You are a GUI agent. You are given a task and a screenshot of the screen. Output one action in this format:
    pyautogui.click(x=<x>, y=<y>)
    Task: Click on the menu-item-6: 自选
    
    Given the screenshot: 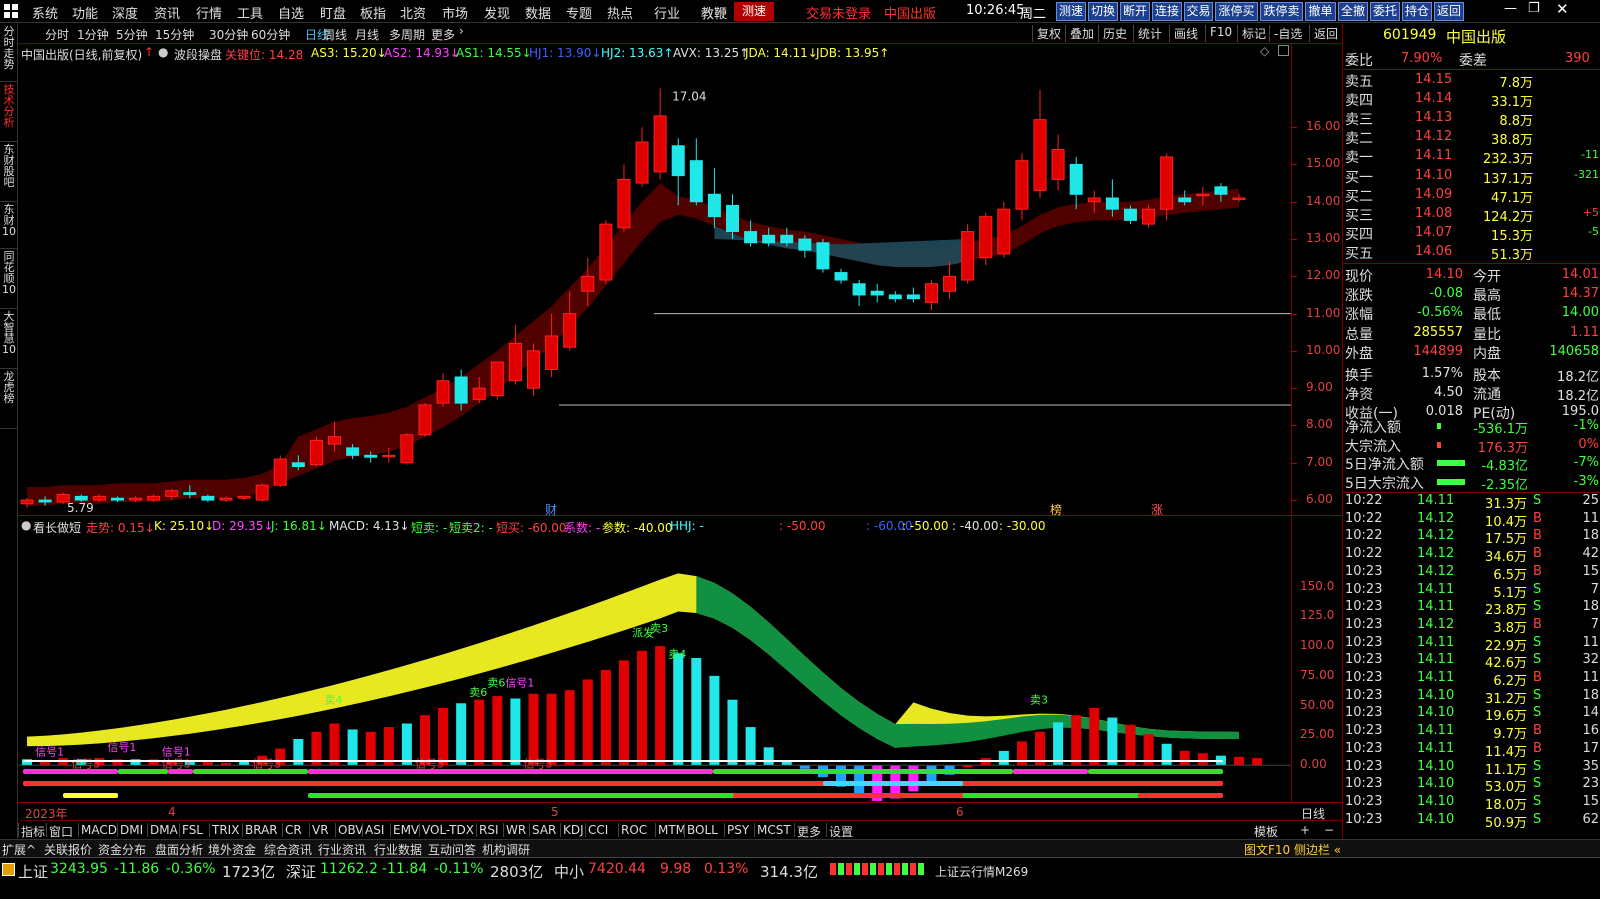 What is the action you would take?
    pyautogui.click(x=291, y=12)
    